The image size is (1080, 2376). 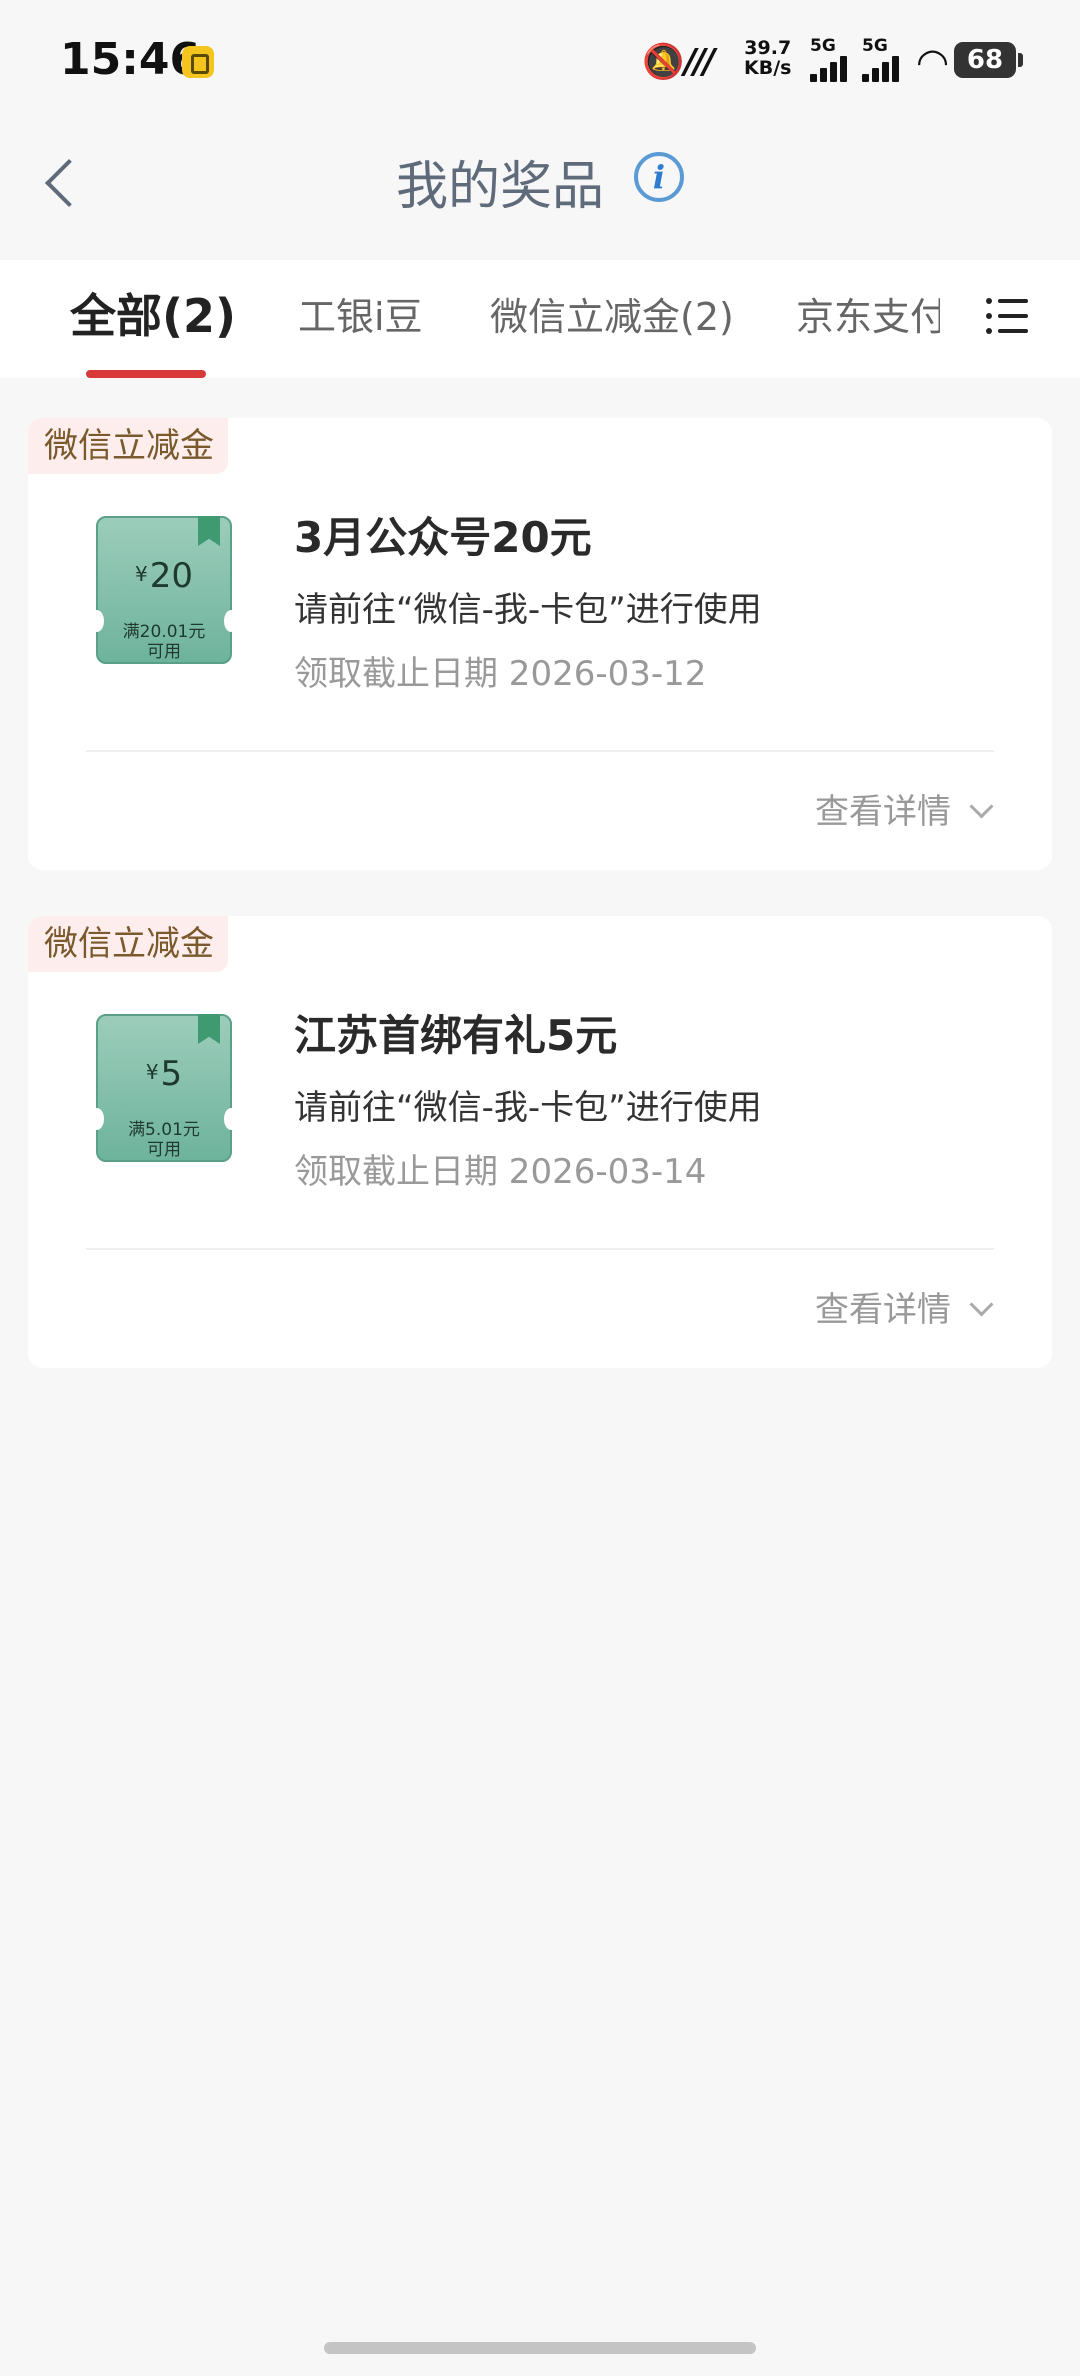 I want to click on signal-2-label: 5G, so click(x=875, y=46).